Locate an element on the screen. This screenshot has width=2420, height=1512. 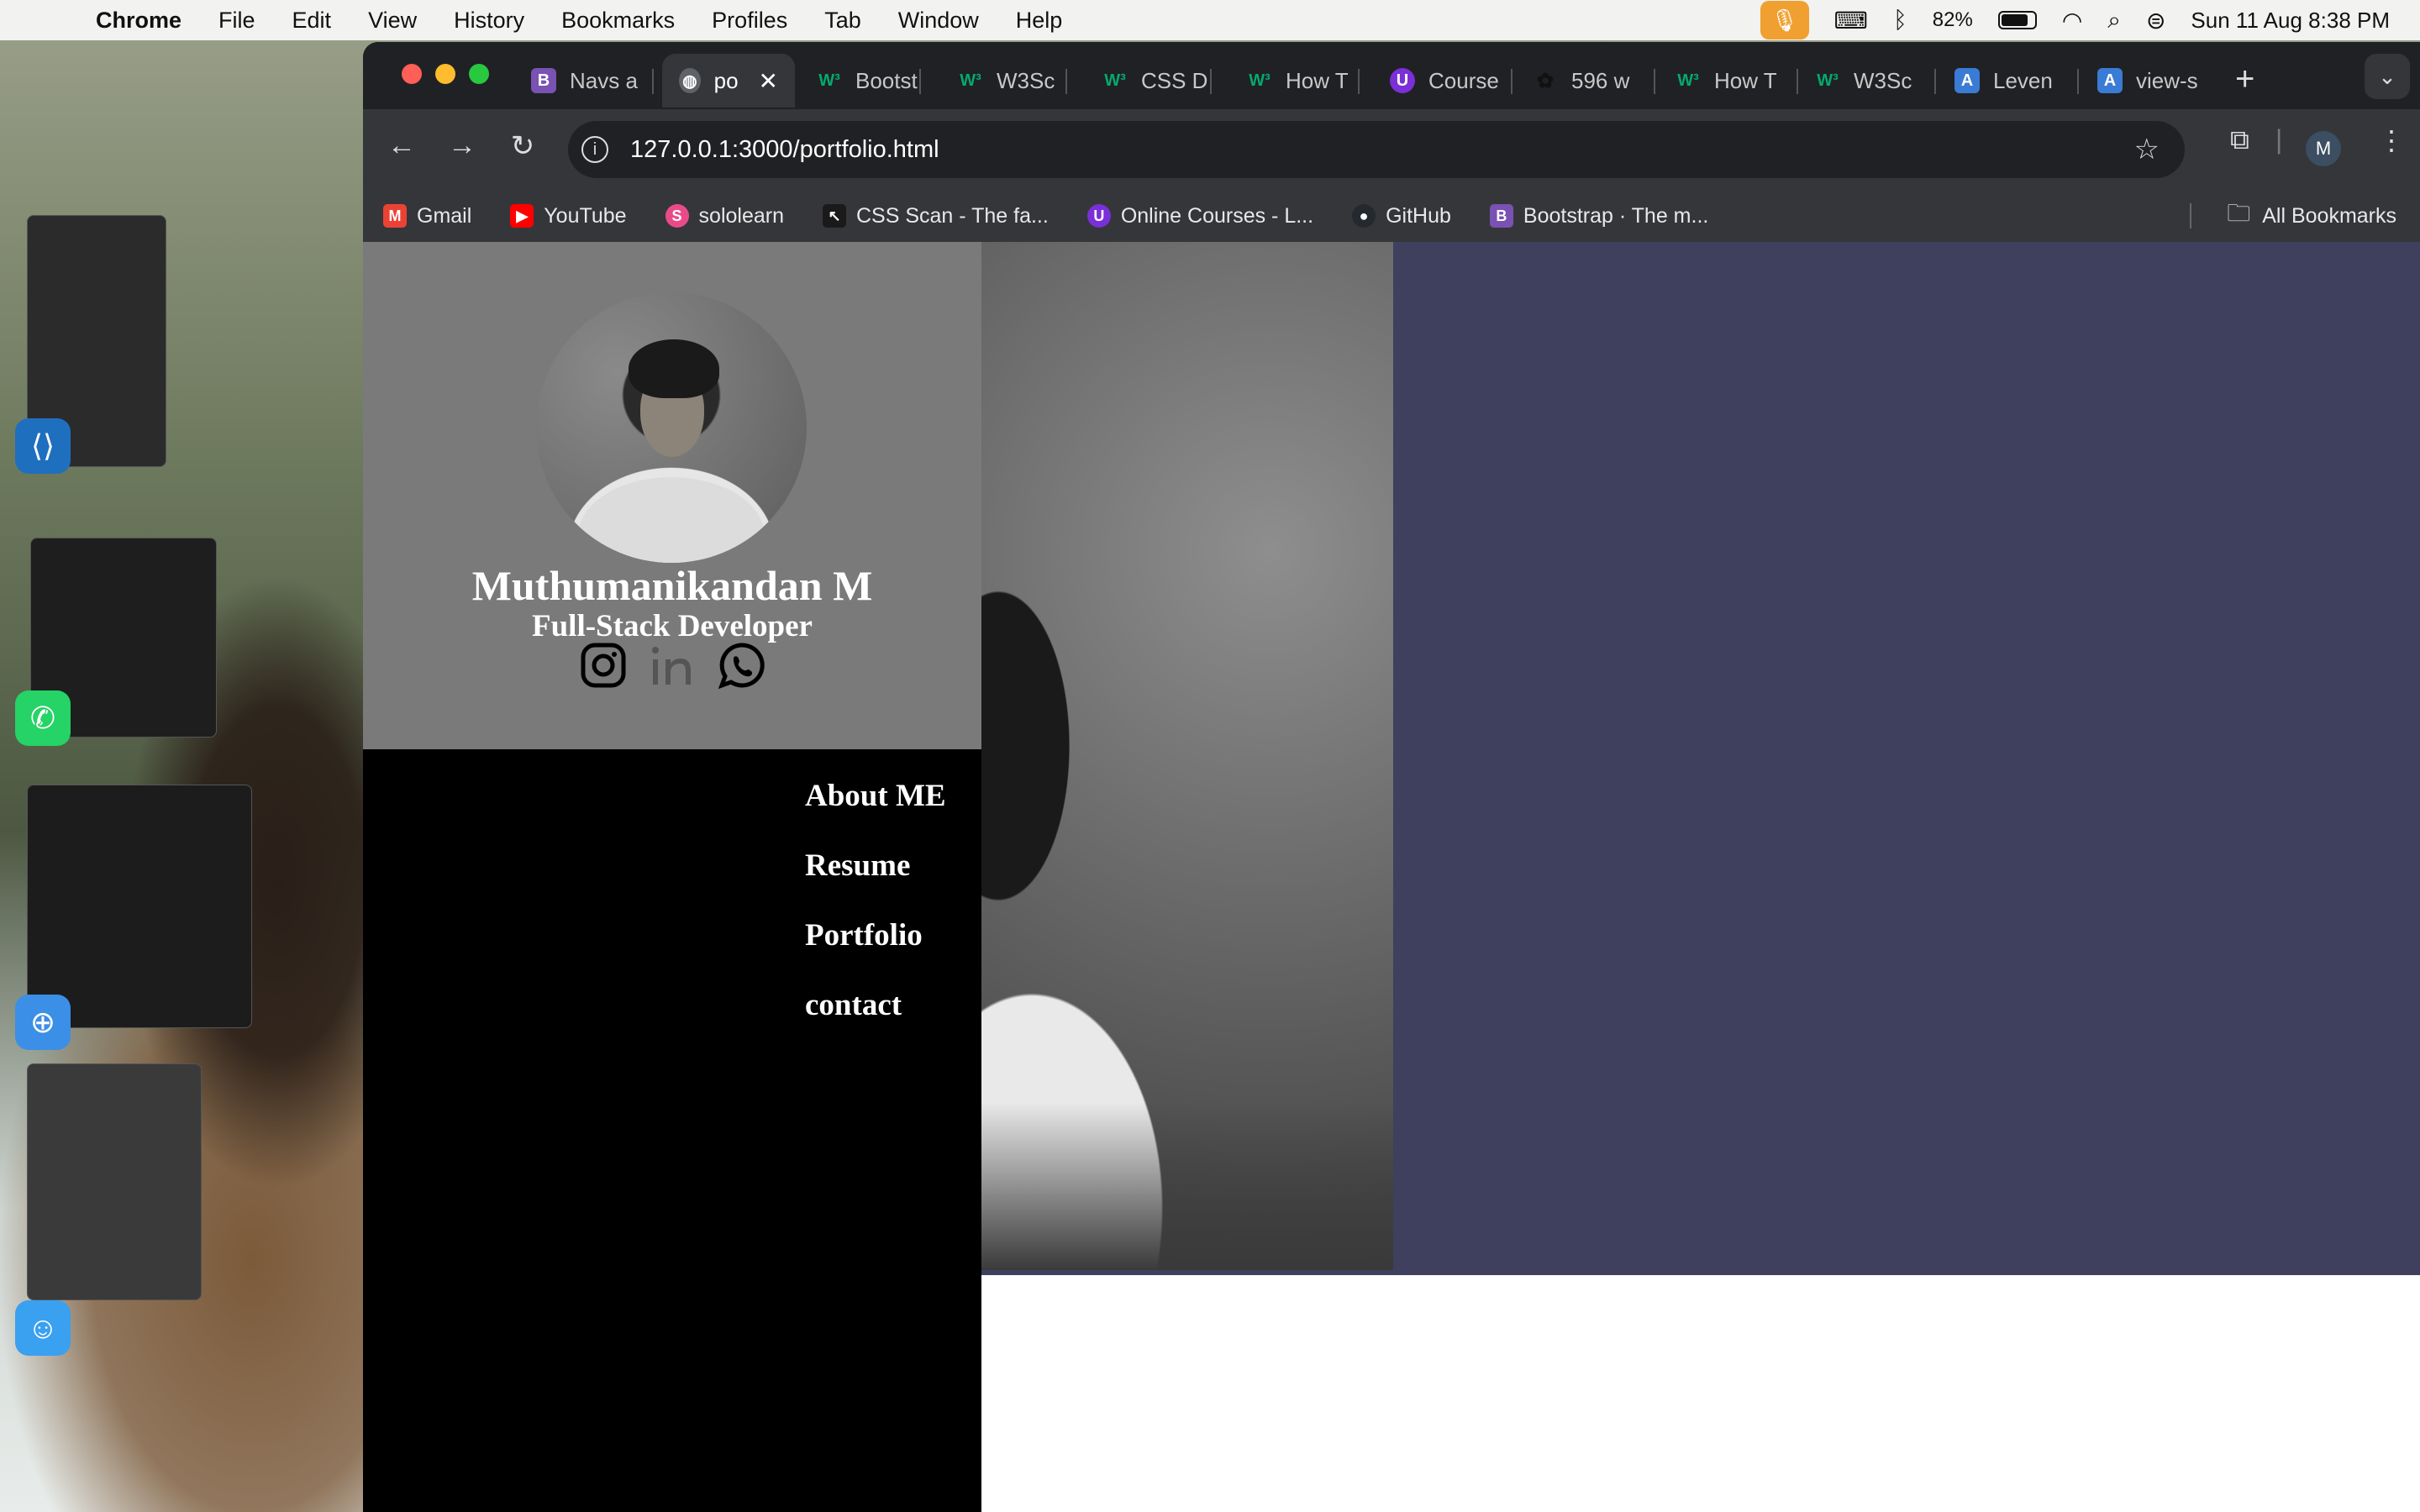
window-thumbnail-finder is located at coordinates (114, 1181).